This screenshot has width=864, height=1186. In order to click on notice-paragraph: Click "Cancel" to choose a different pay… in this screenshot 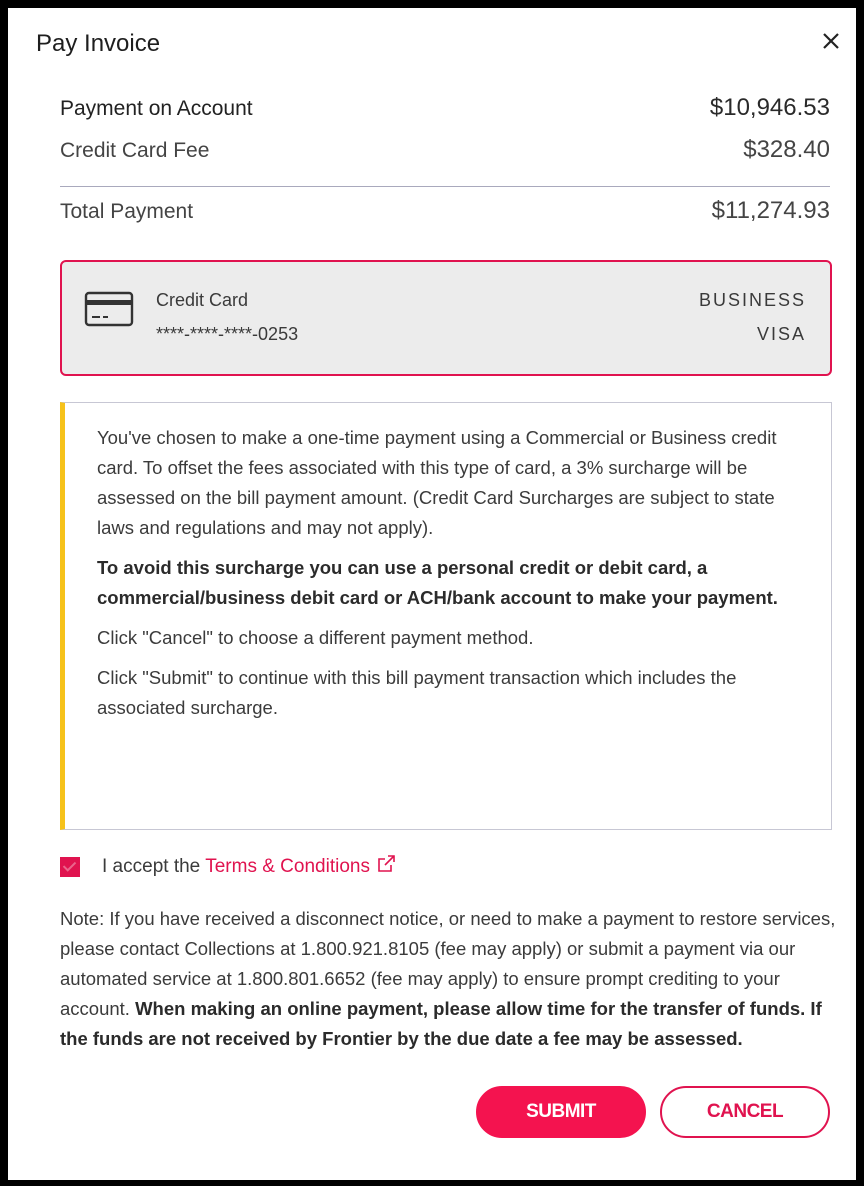, I will do `click(315, 637)`.